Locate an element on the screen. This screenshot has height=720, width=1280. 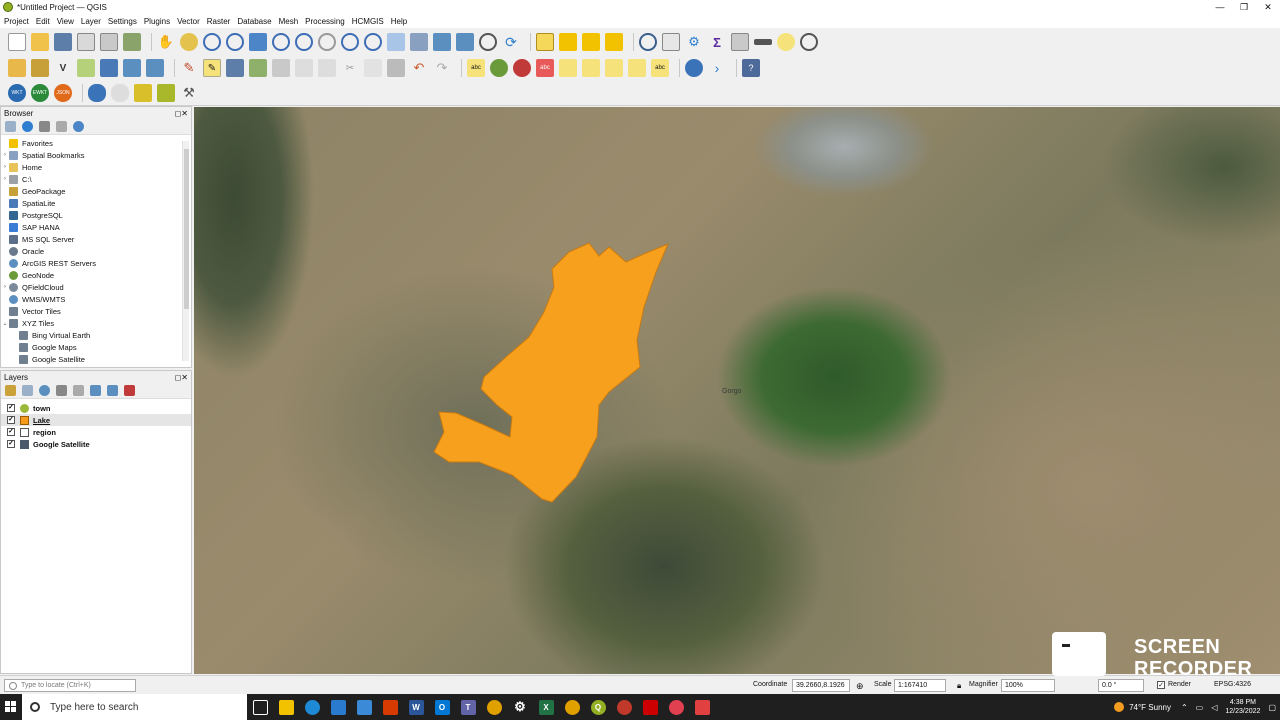
taskbar-search-input: Type here to search is located at coordinates (134, 707).